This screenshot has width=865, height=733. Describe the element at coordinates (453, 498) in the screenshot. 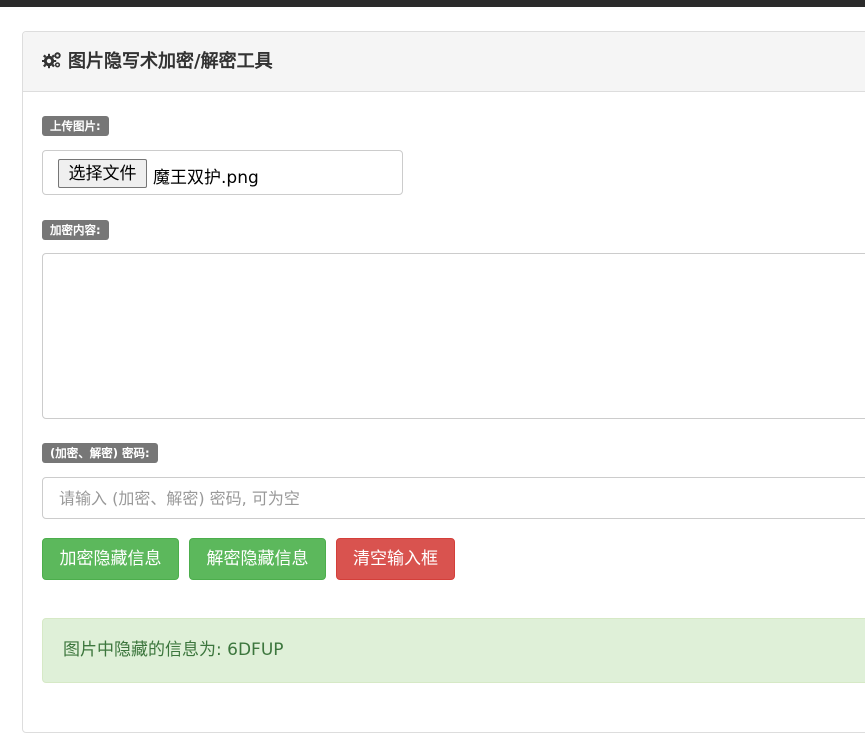

I see `password-input` at that location.